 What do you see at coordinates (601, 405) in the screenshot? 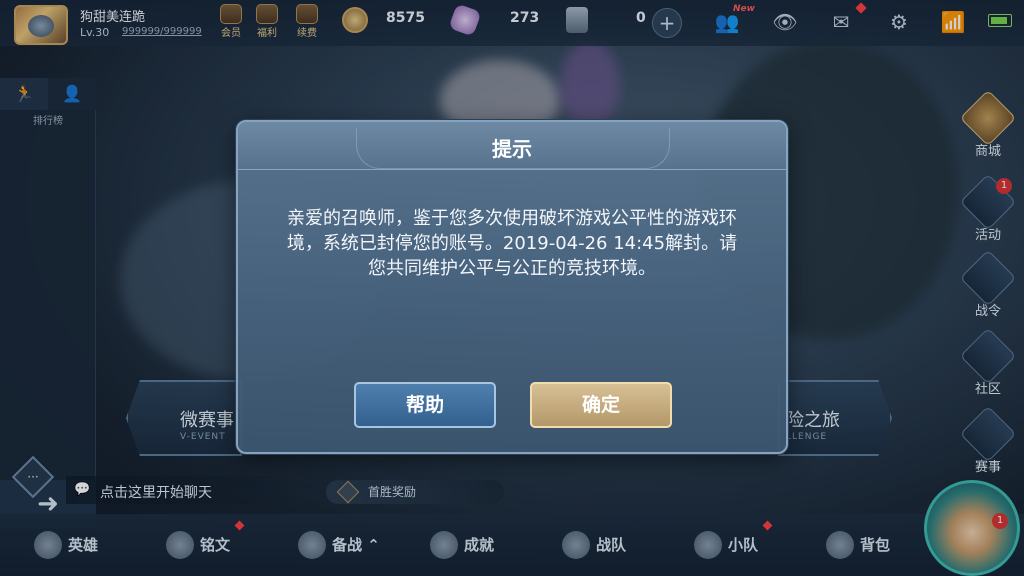
I see `confirm-button: 确定` at bounding box center [601, 405].